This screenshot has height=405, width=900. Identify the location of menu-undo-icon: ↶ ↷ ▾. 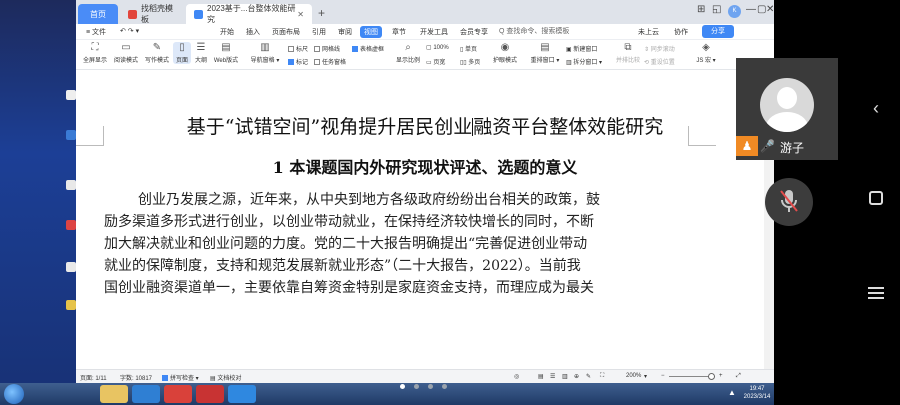
(129, 31).